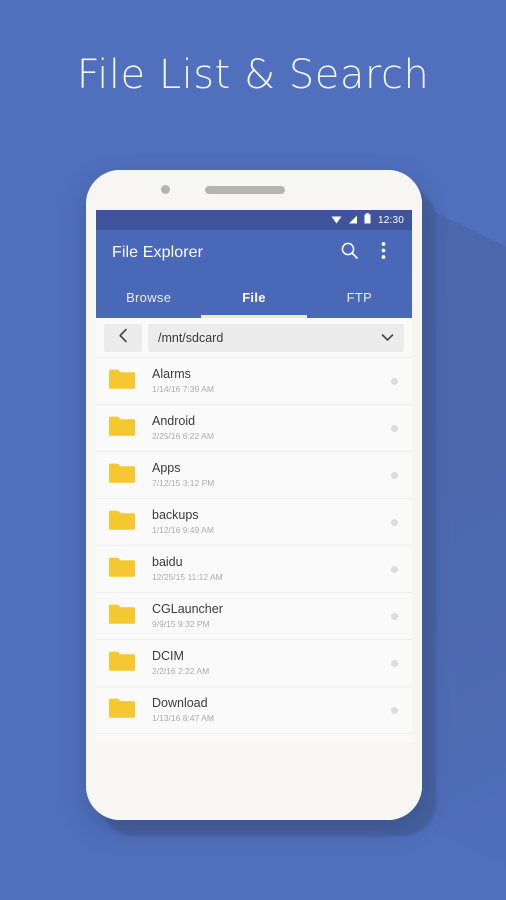  What do you see at coordinates (264, 475) in the screenshot?
I see `file-text: Apps 7/12/15 3:12 PM` at bounding box center [264, 475].